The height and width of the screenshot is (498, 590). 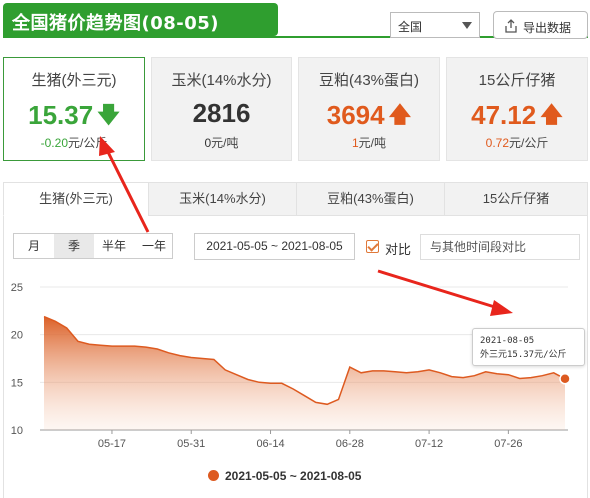 What do you see at coordinates (112, 444) in the screenshot?
I see `x-tick-label: 05-17` at bounding box center [112, 444].